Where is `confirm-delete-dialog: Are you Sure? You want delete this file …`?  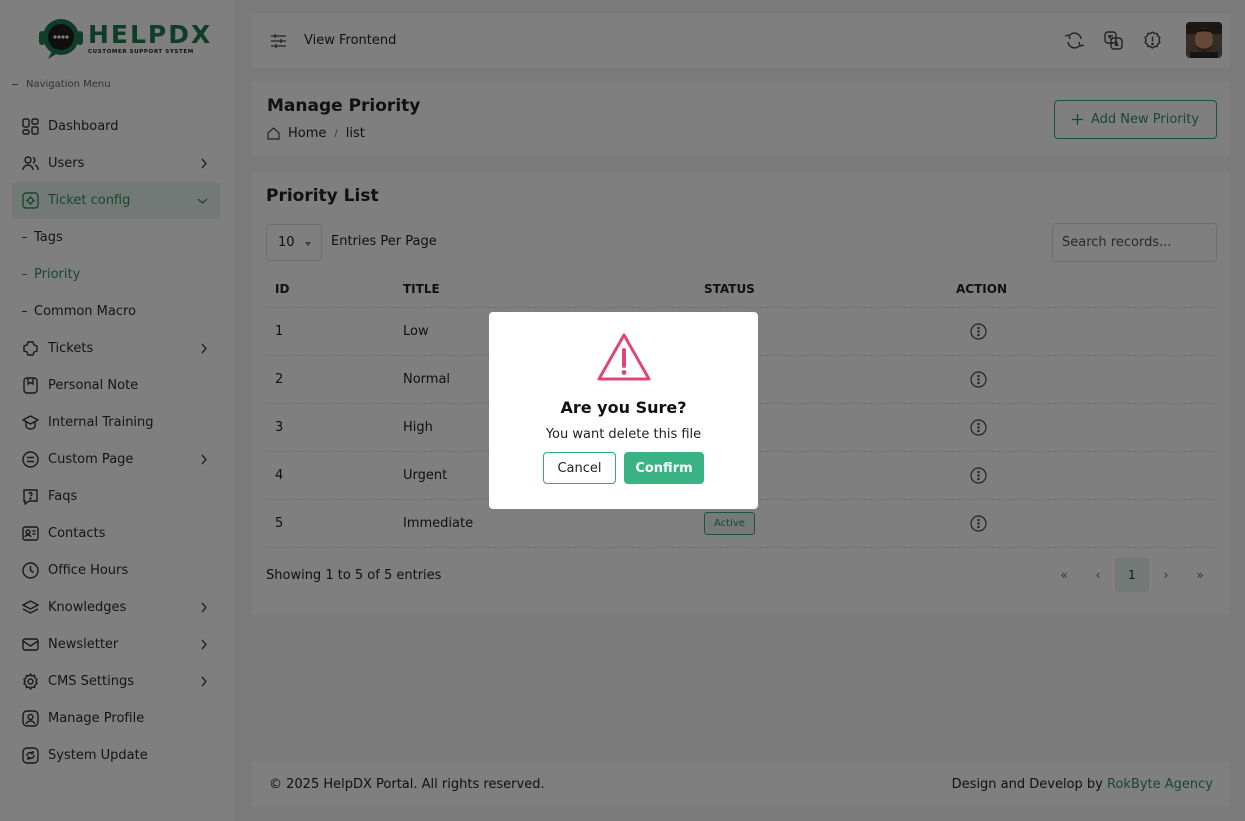
confirm-delete-dialog: Are you Sure? You want delete this file … is located at coordinates (623, 410).